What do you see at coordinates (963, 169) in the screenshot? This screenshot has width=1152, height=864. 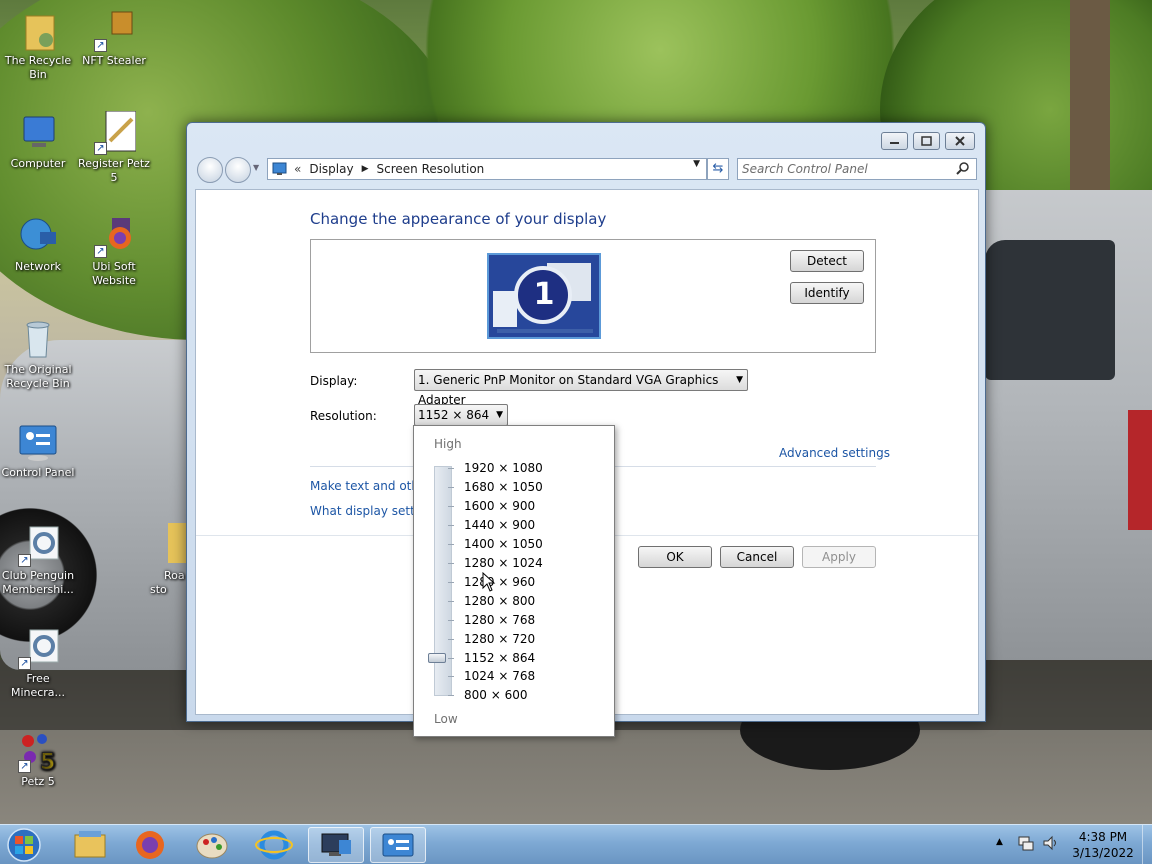 I see `search-icon` at bounding box center [963, 169].